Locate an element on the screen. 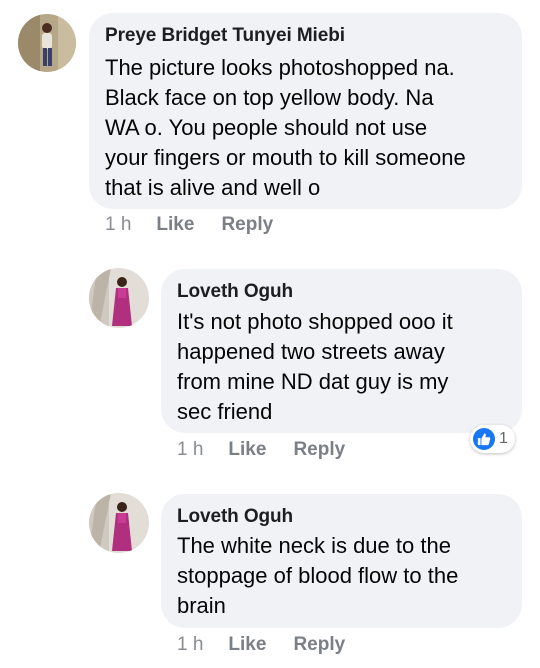 The width and height of the screenshot is (540, 668). comment-text-line: stoppage of blood flow to the is located at coordinates (318, 575).